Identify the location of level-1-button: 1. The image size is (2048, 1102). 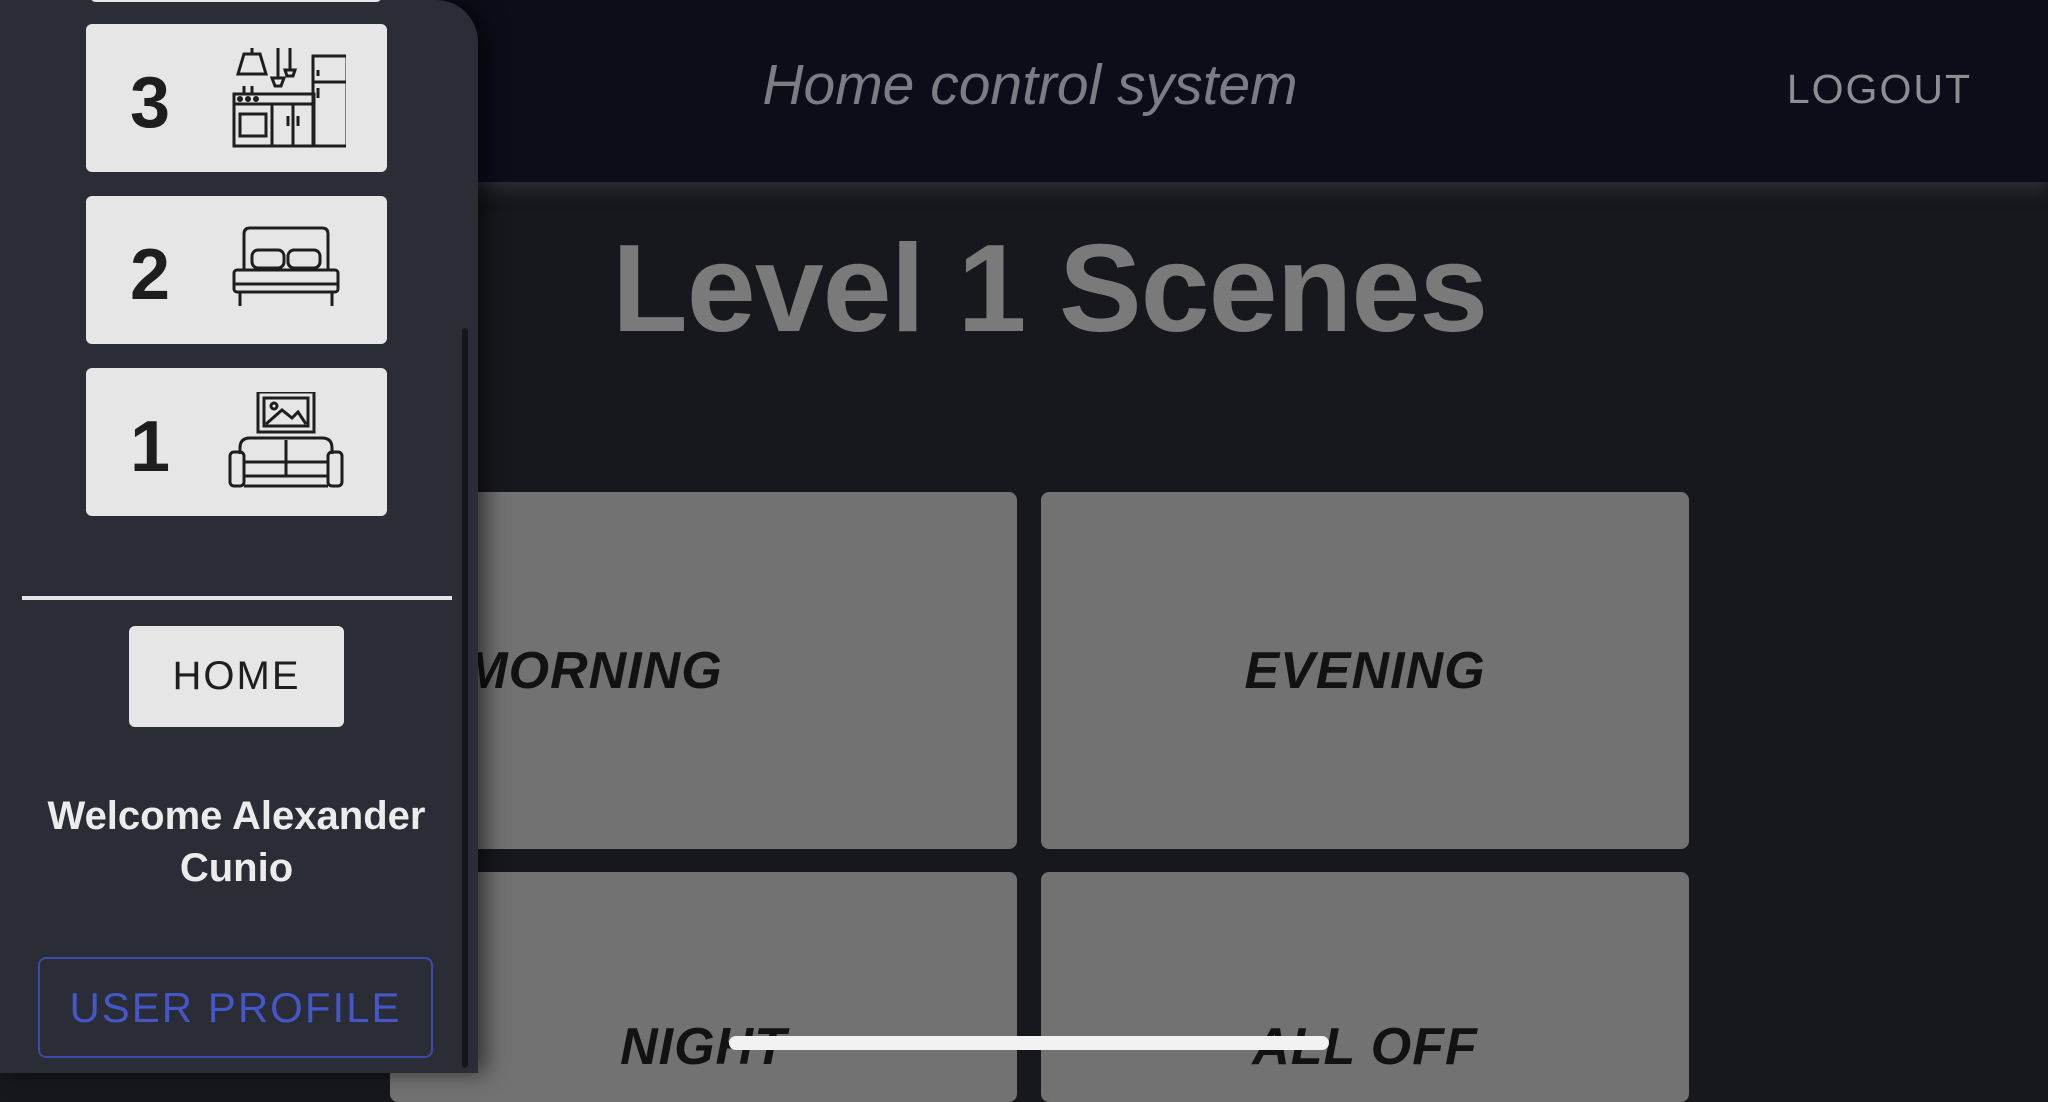
(236, 442).